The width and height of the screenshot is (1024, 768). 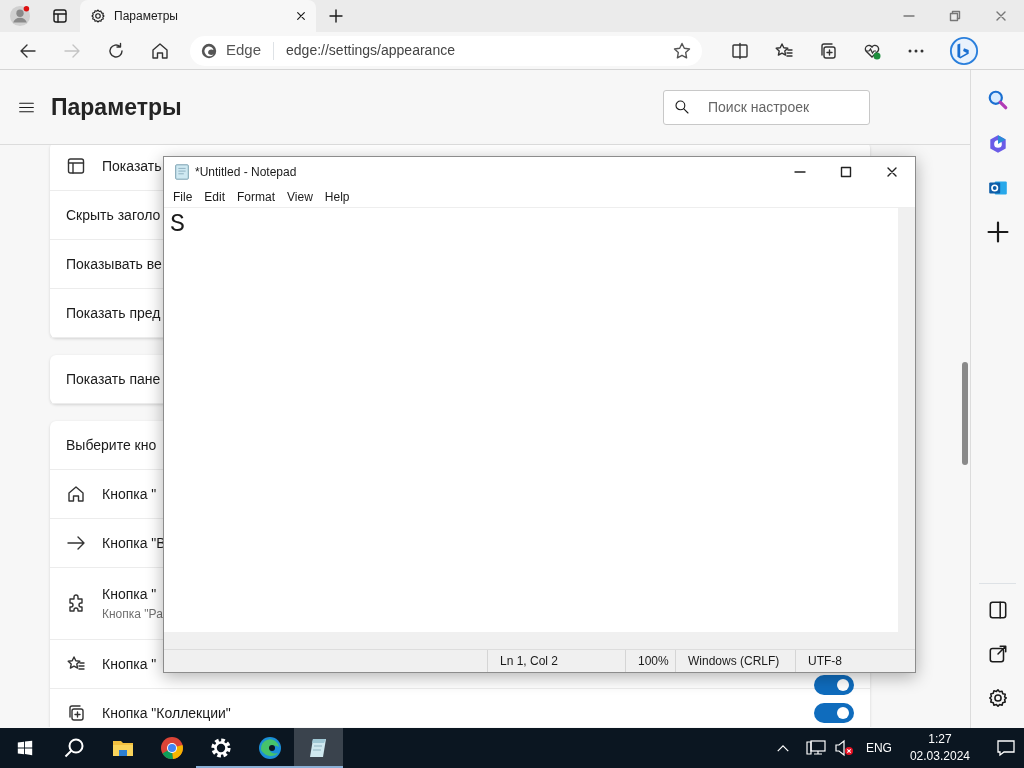 What do you see at coordinates (116, 50) in the screenshot?
I see `refresh-icon` at bounding box center [116, 50].